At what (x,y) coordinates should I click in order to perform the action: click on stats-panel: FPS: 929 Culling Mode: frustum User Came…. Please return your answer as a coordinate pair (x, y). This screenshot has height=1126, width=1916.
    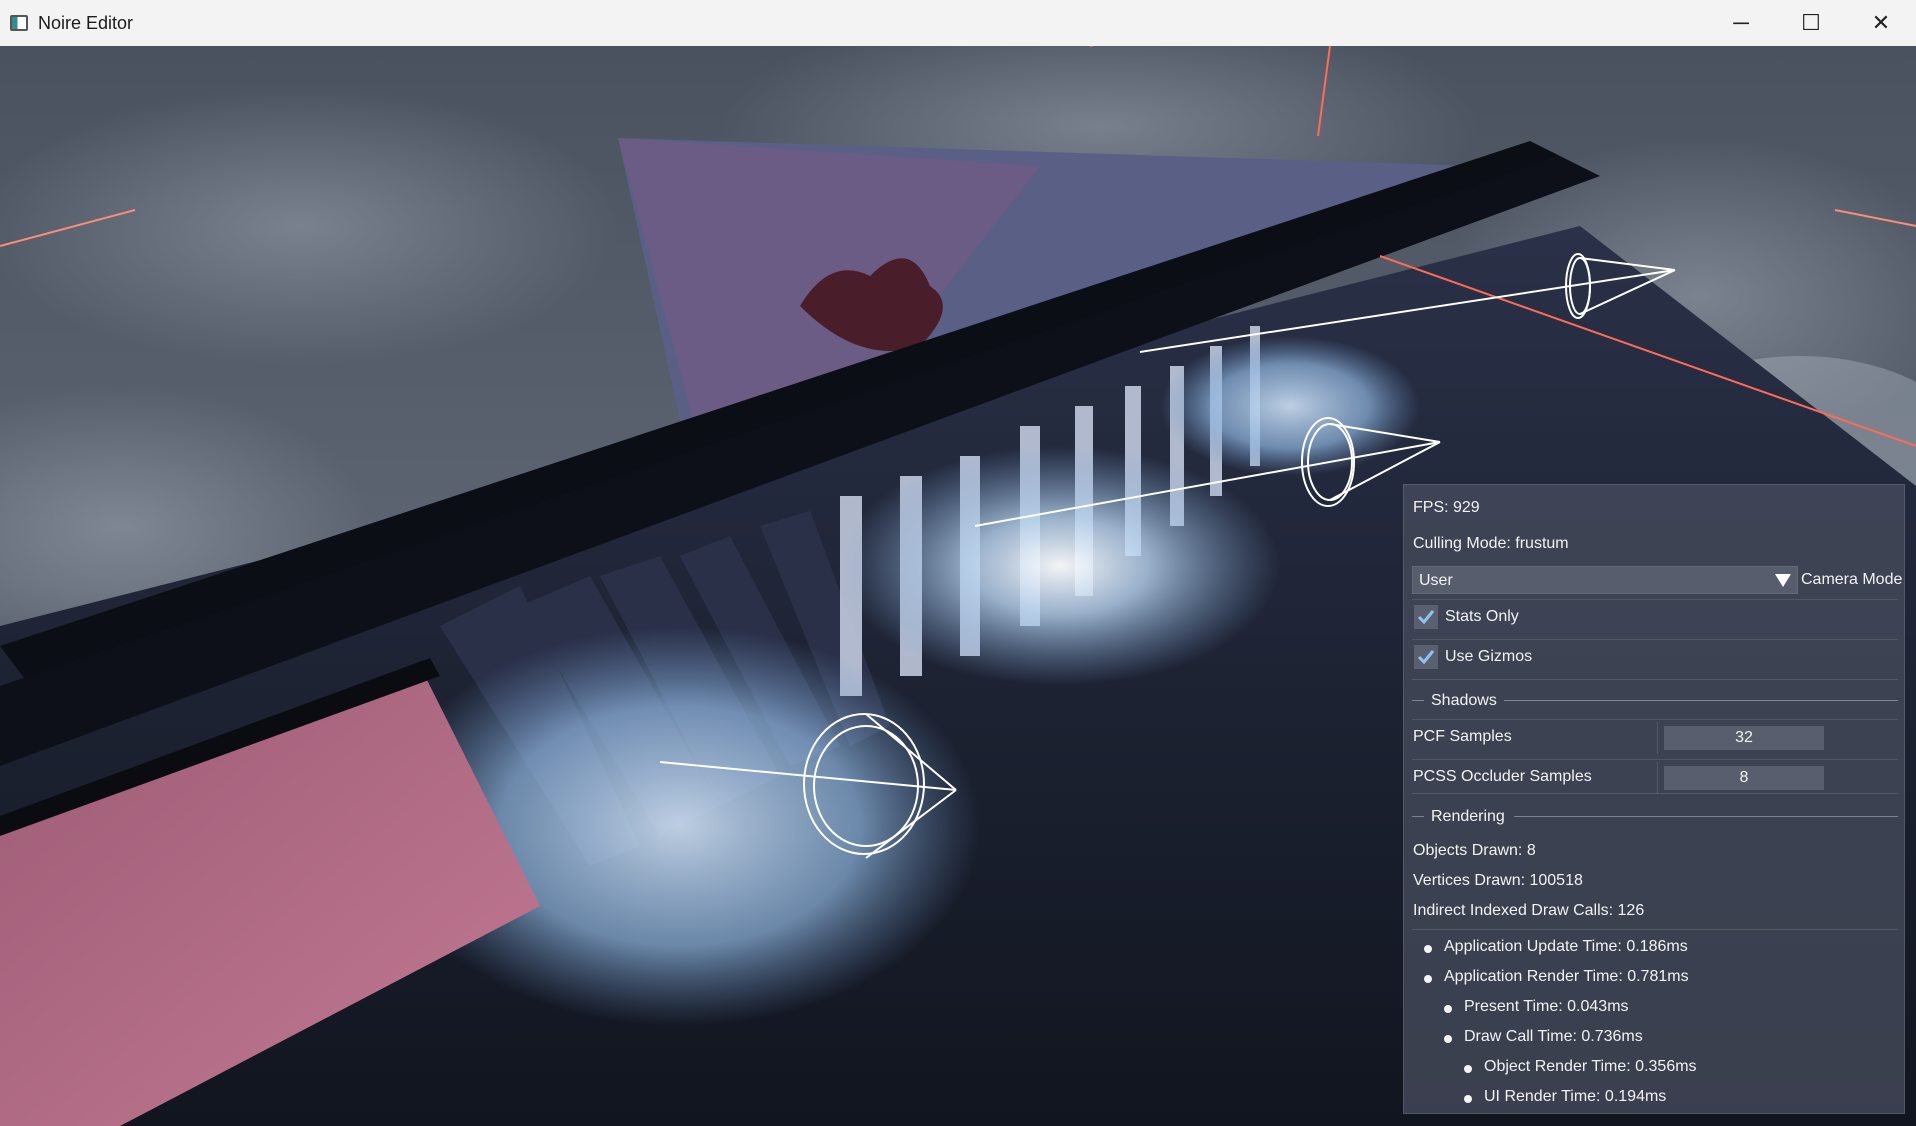
    Looking at the image, I should click on (1654, 799).